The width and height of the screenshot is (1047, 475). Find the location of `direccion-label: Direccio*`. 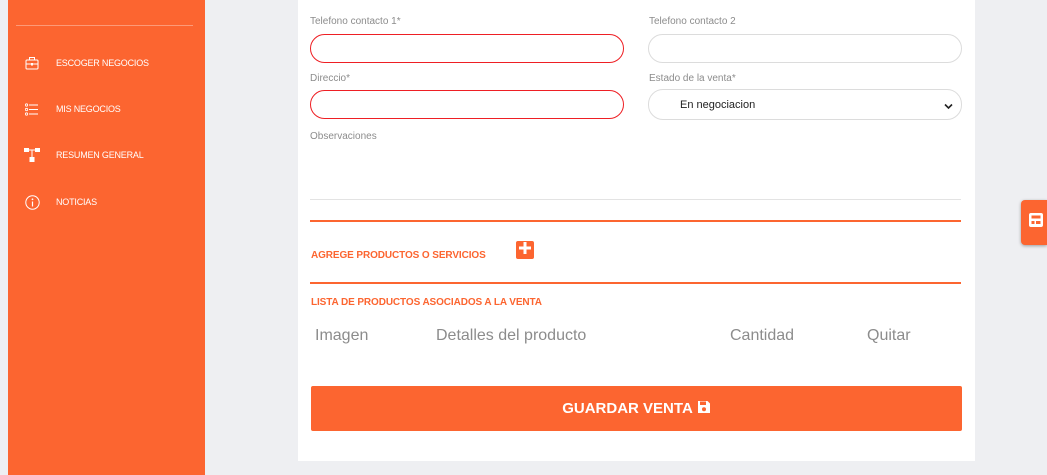

direccion-label: Direccio* is located at coordinates (330, 78).